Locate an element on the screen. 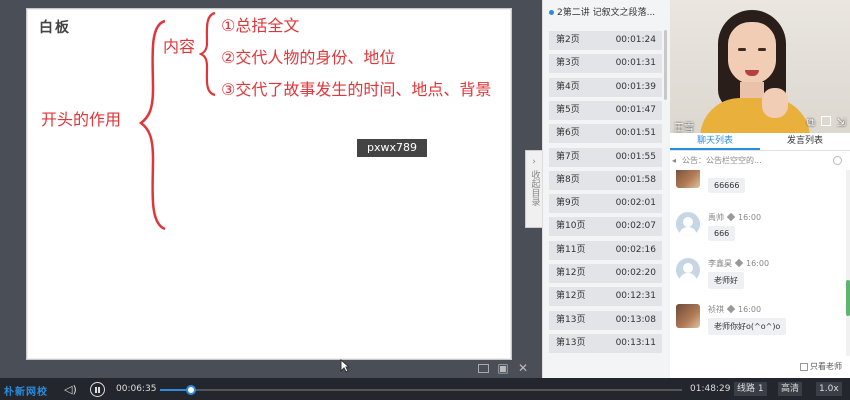  page-time: 00:02:16 is located at coordinates (635, 249).